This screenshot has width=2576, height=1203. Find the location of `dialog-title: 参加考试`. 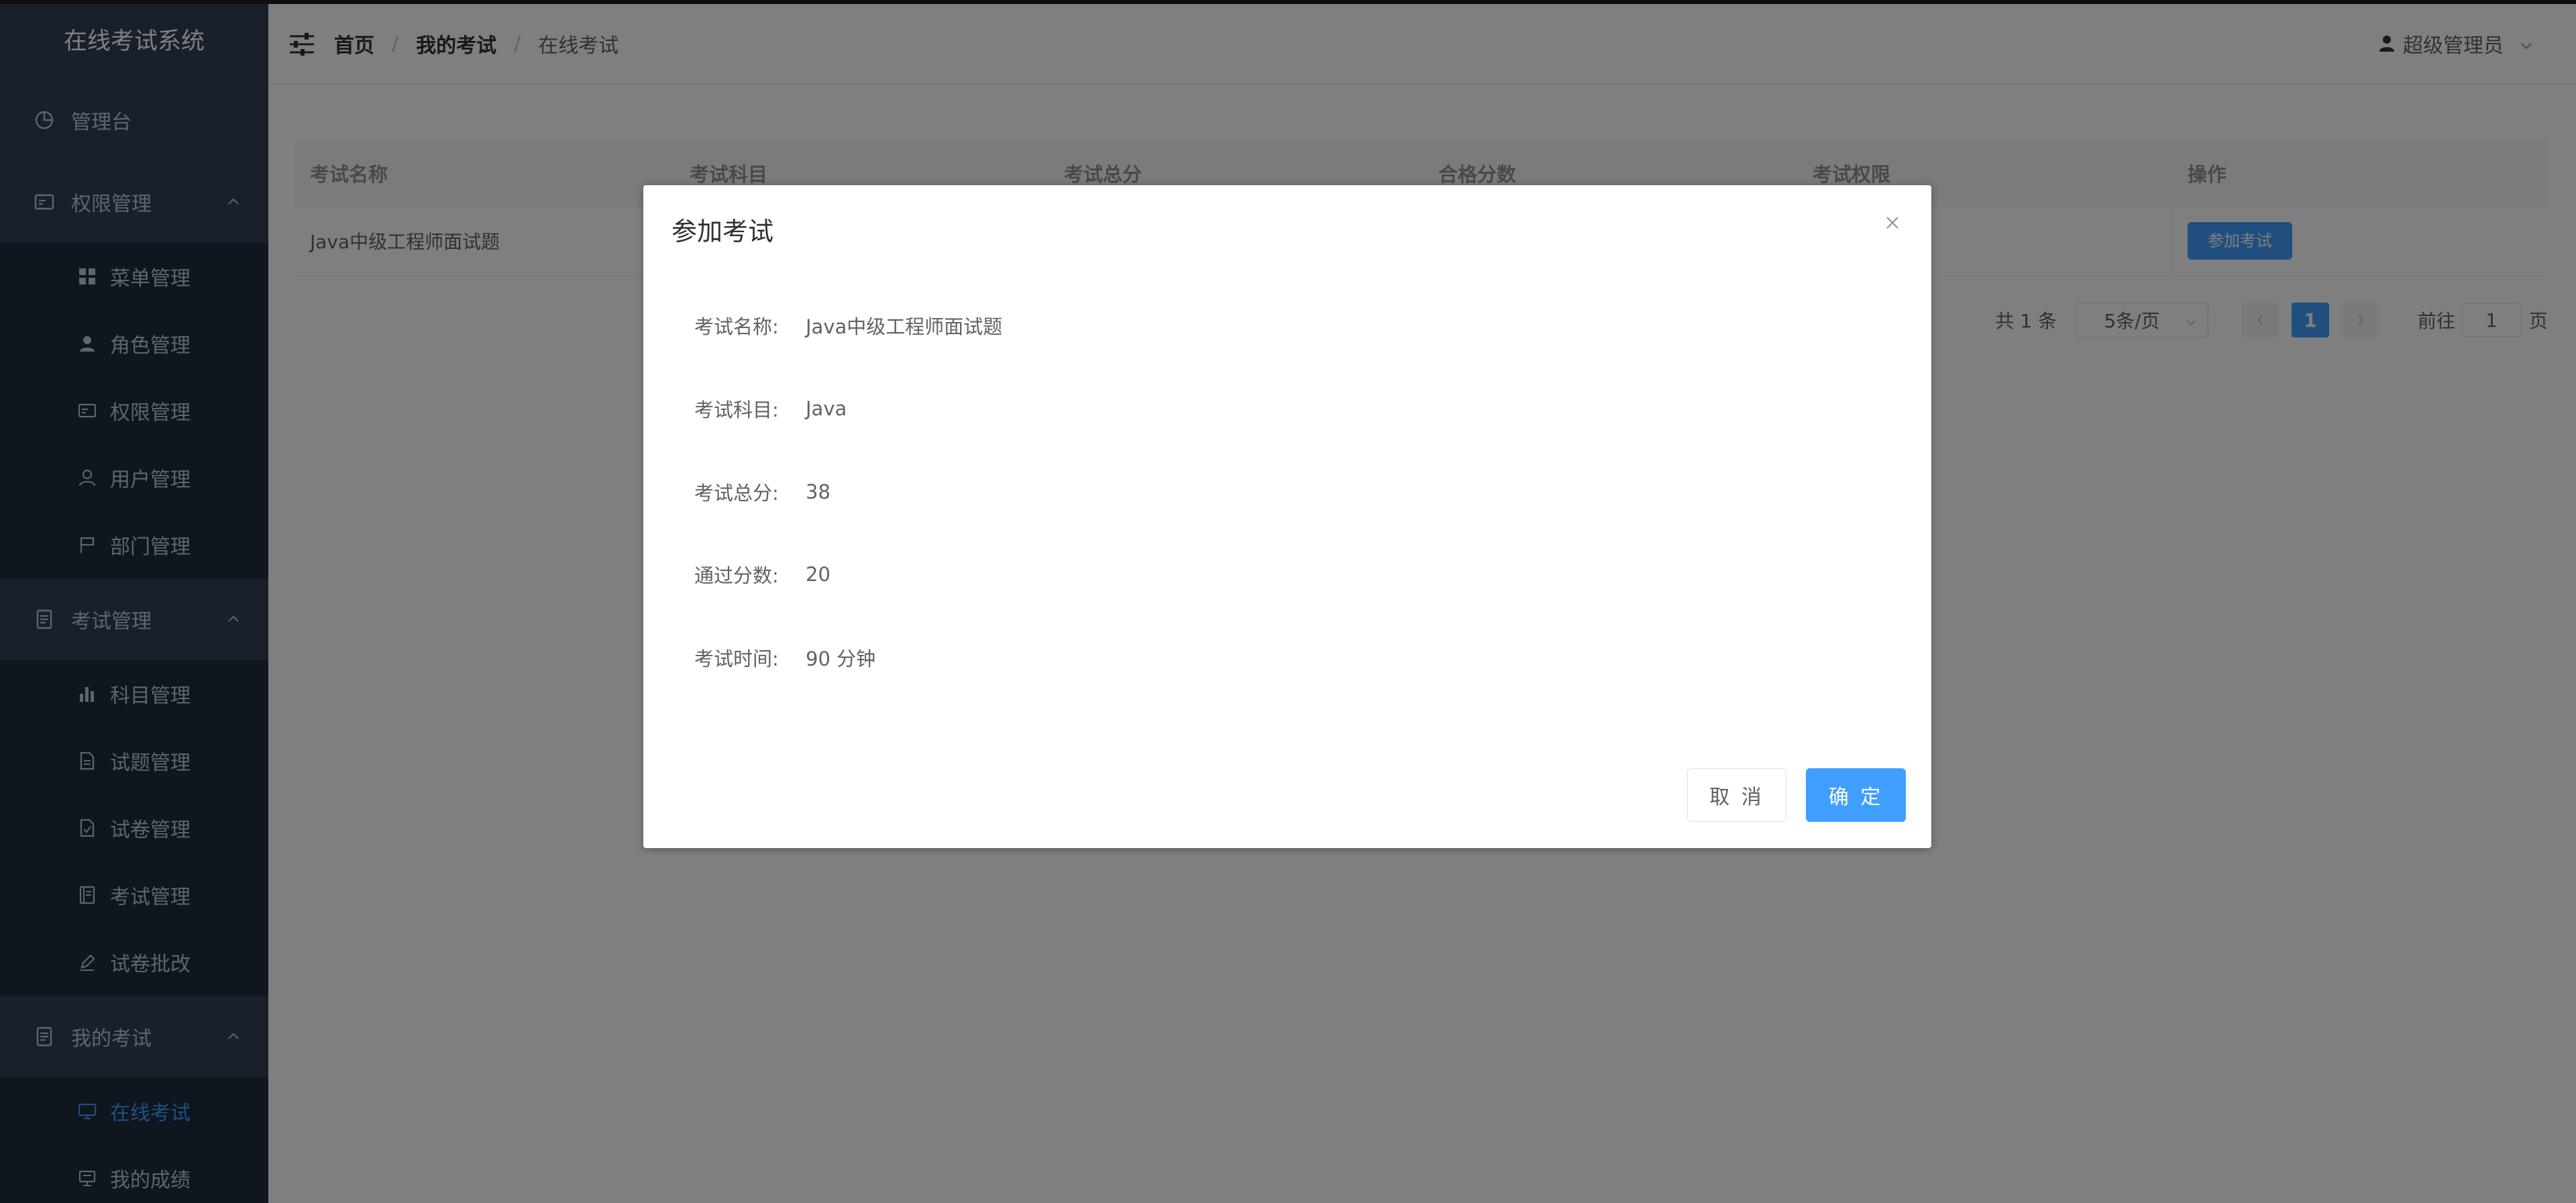

dialog-title: 参加考试 is located at coordinates (723, 231).